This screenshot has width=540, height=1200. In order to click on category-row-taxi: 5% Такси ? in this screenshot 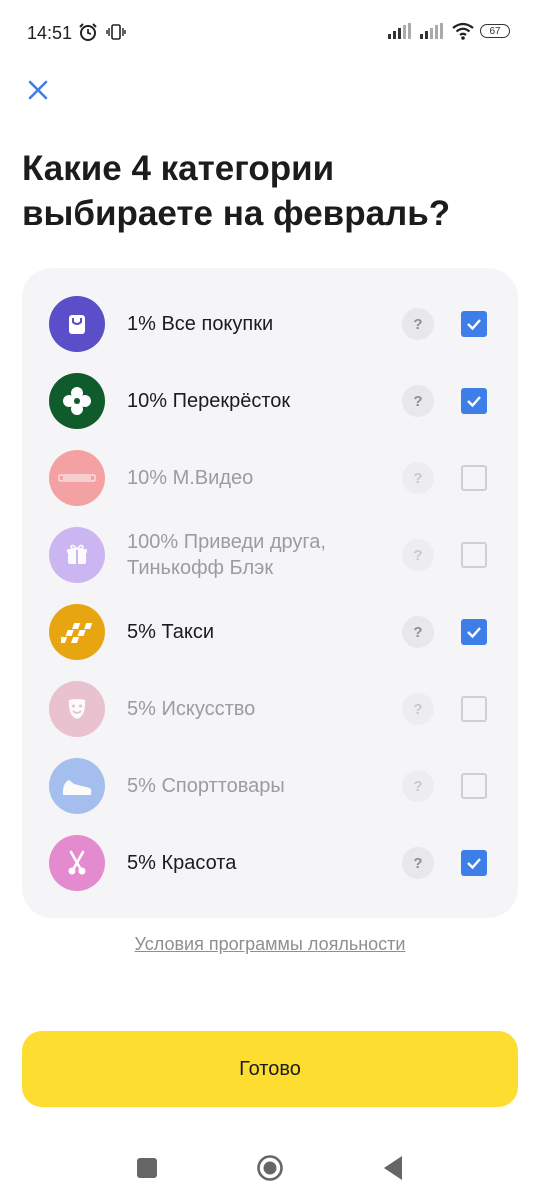, I will do `click(270, 632)`.